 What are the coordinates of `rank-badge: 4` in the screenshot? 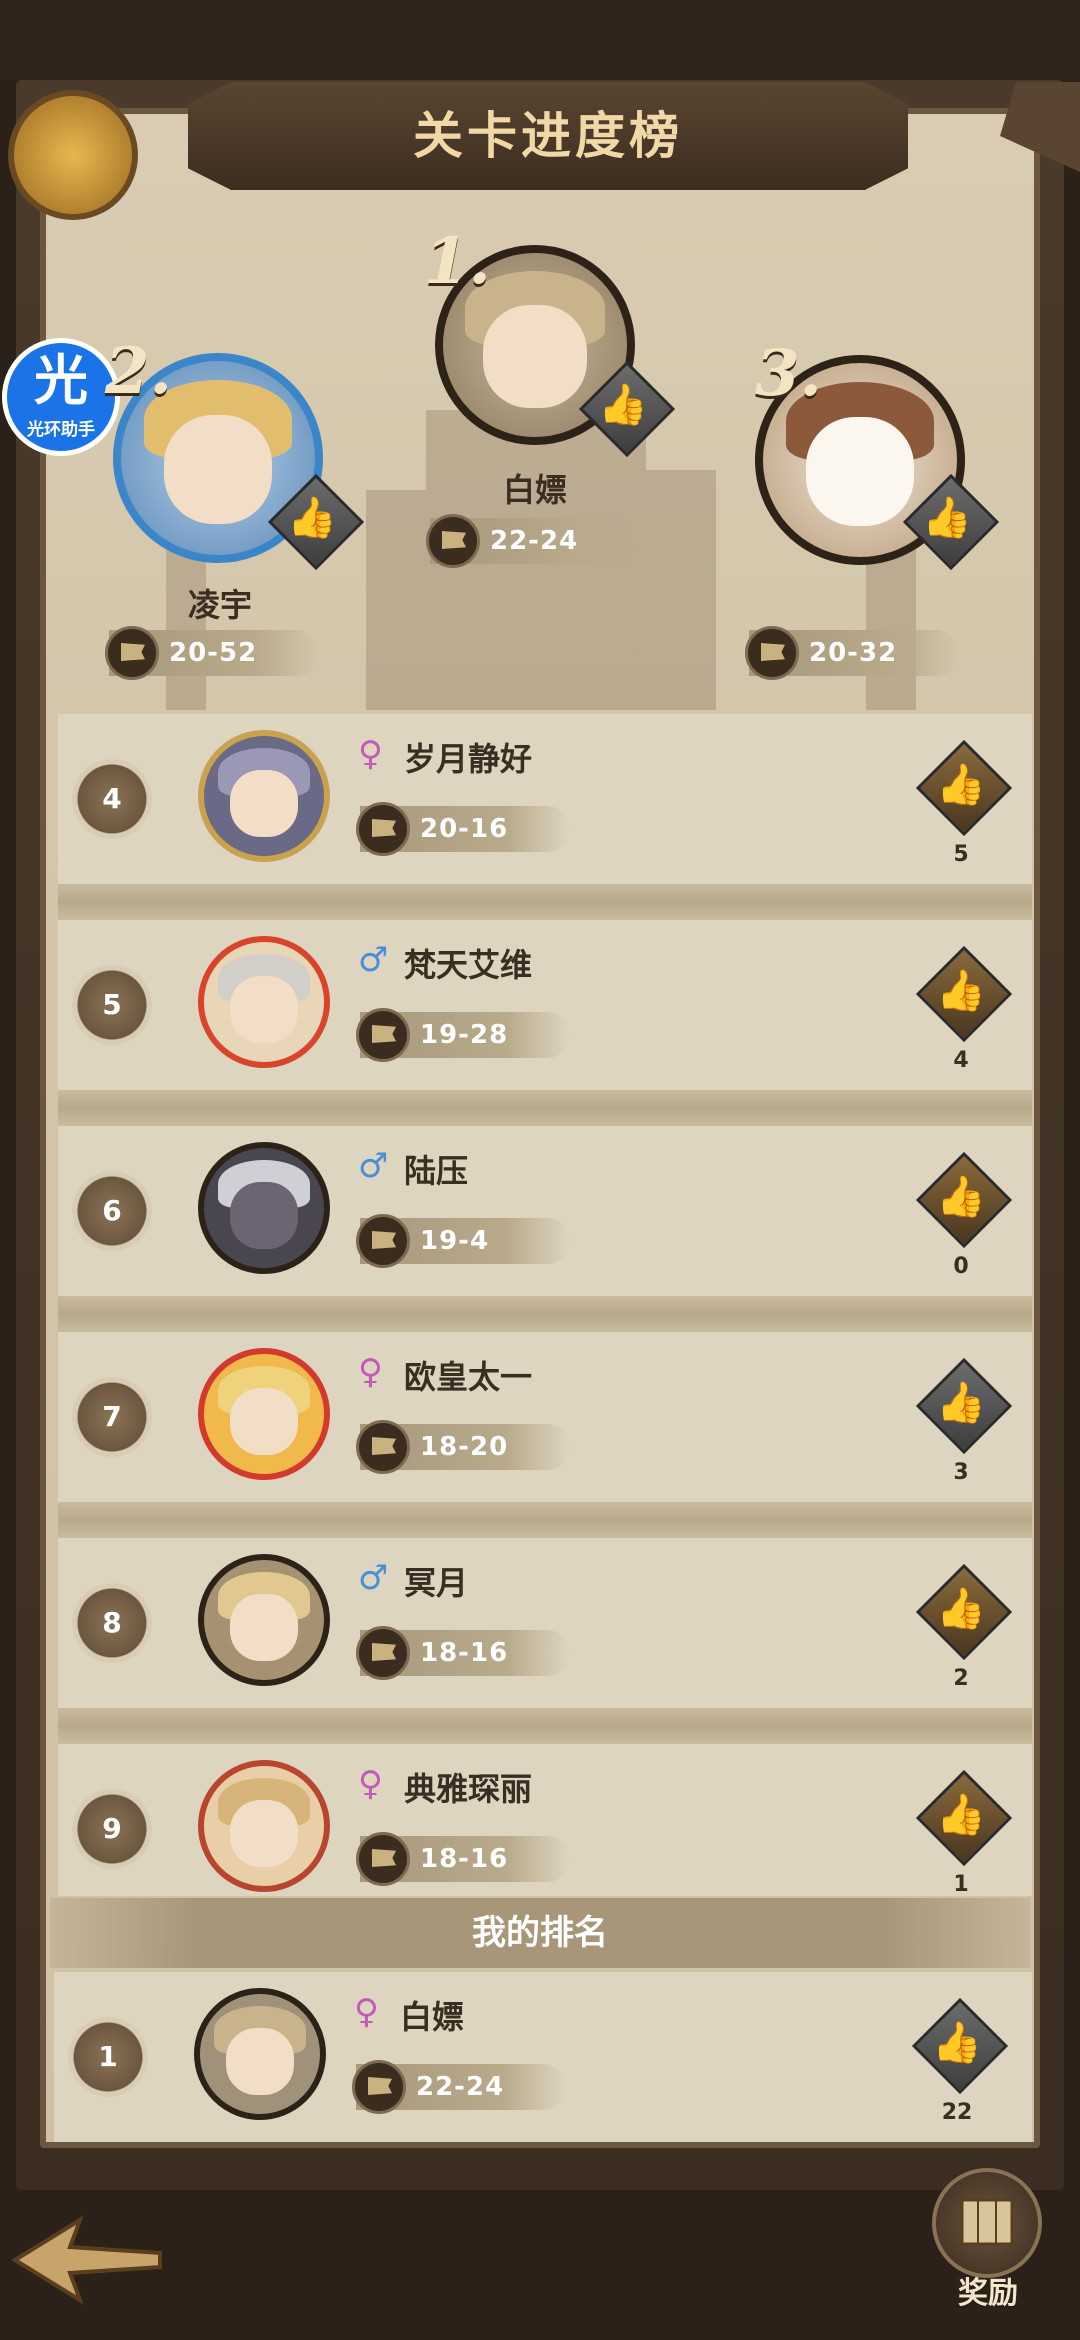 It's located at (112, 799).